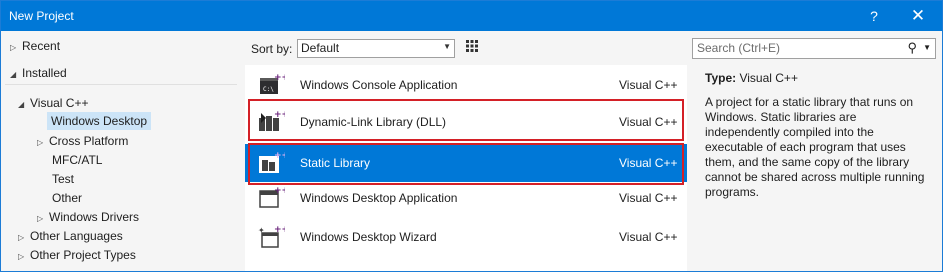  Describe the element at coordinates (874, 16) in the screenshot. I see `help-button: ?` at that location.